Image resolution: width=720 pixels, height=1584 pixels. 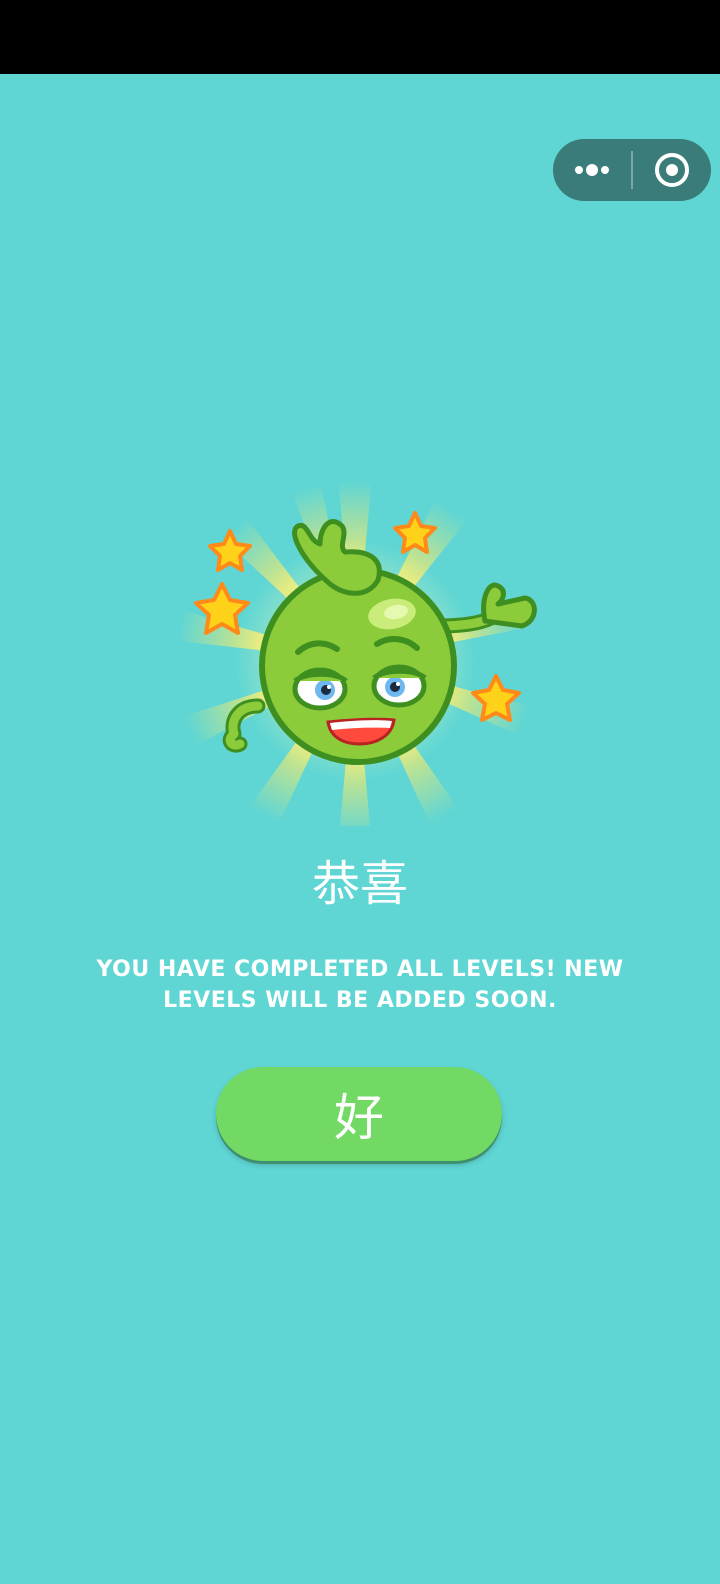 I want to click on more-dots-icon, so click(x=592, y=170).